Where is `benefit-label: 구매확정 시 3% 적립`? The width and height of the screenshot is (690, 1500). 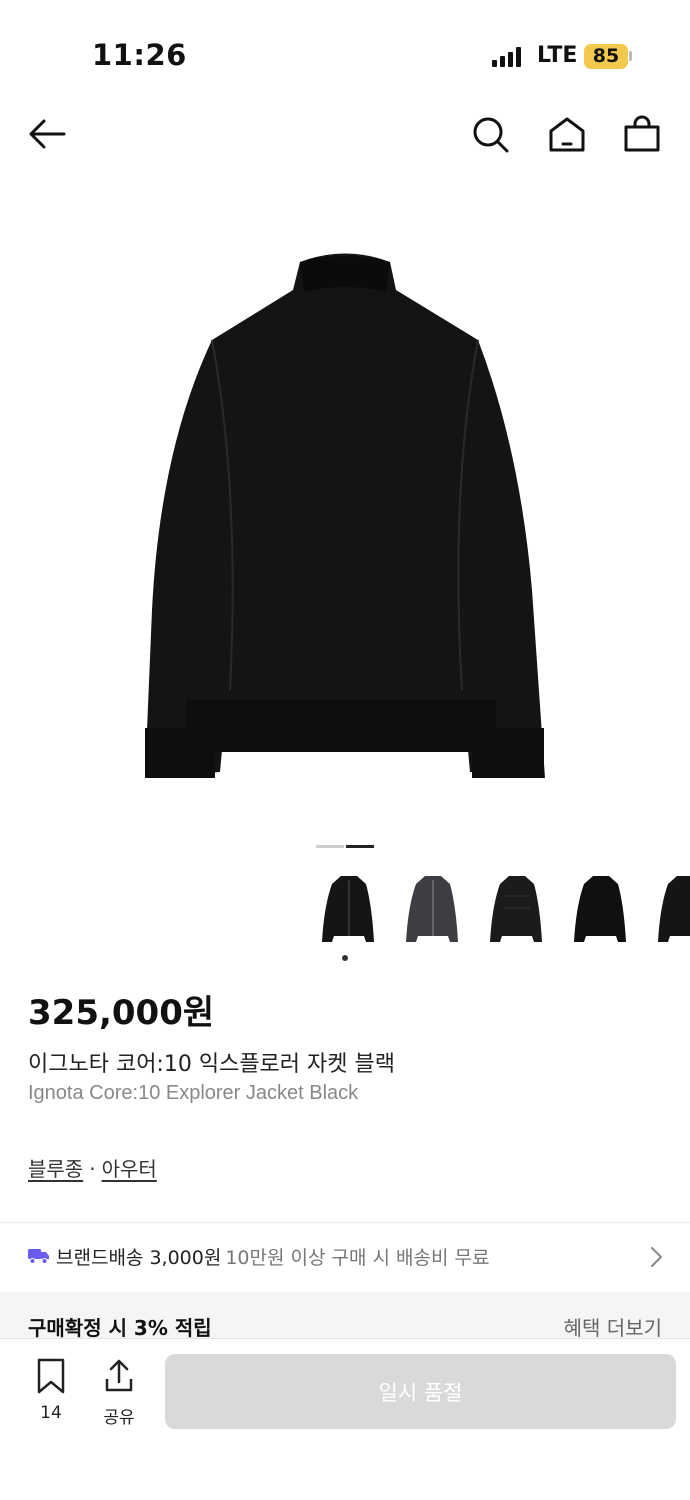
benefit-label: 구매확정 시 3% 적립 is located at coordinates (120, 1328).